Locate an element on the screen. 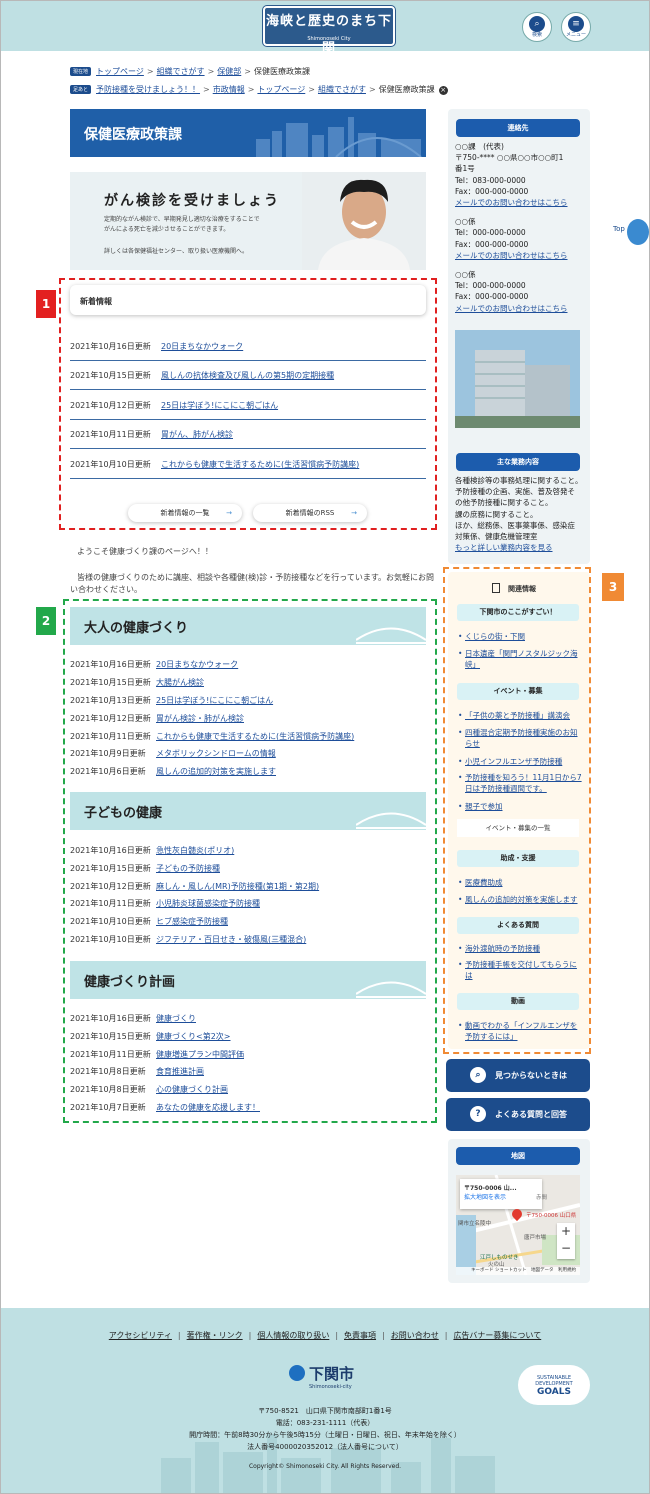 This screenshot has height=1494, width=650. list-item: 2021年10月16日更新 急性灰白髄炎(ポリオ) is located at coordinates (152, 850).